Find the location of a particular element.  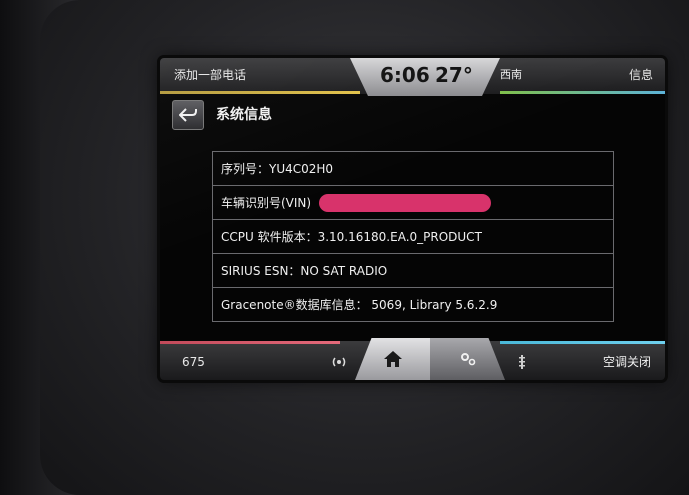

gracenote-text: Gracenote®数据库信息： 5069, Library 5.6.2.9 is located at coordinates (359, 305).